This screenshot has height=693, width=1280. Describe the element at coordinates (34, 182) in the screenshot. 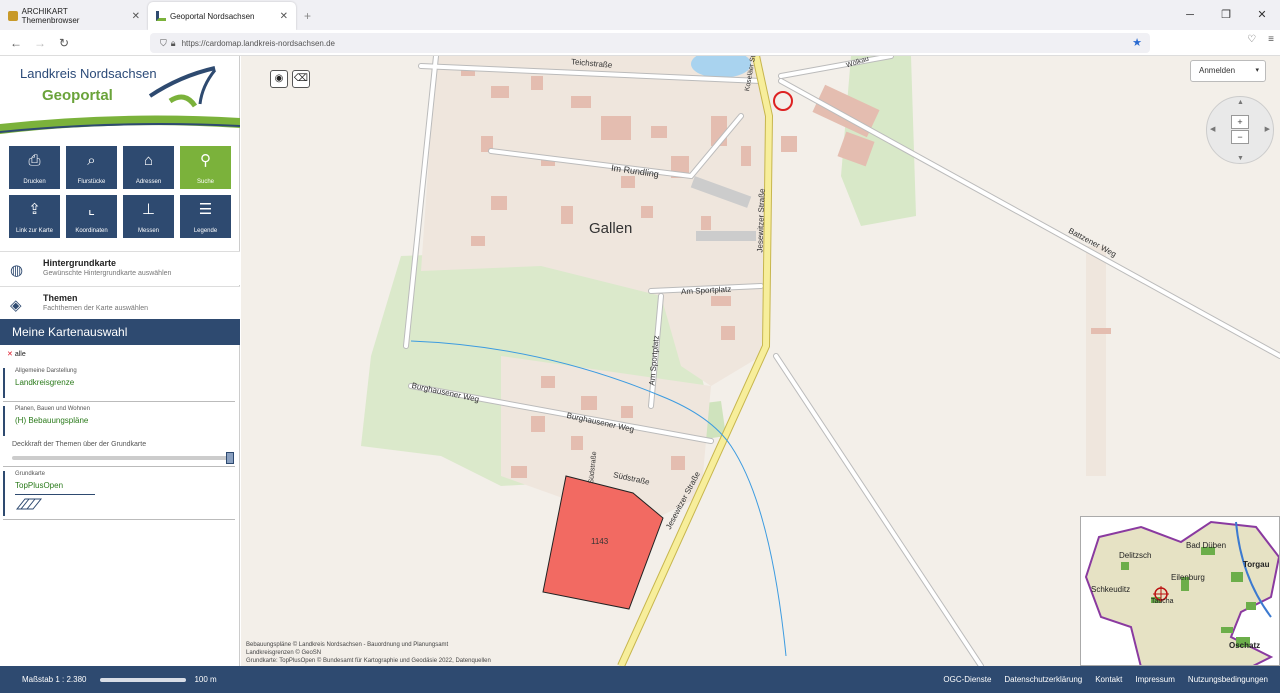

I see `tool-label: Drucken` at that location.